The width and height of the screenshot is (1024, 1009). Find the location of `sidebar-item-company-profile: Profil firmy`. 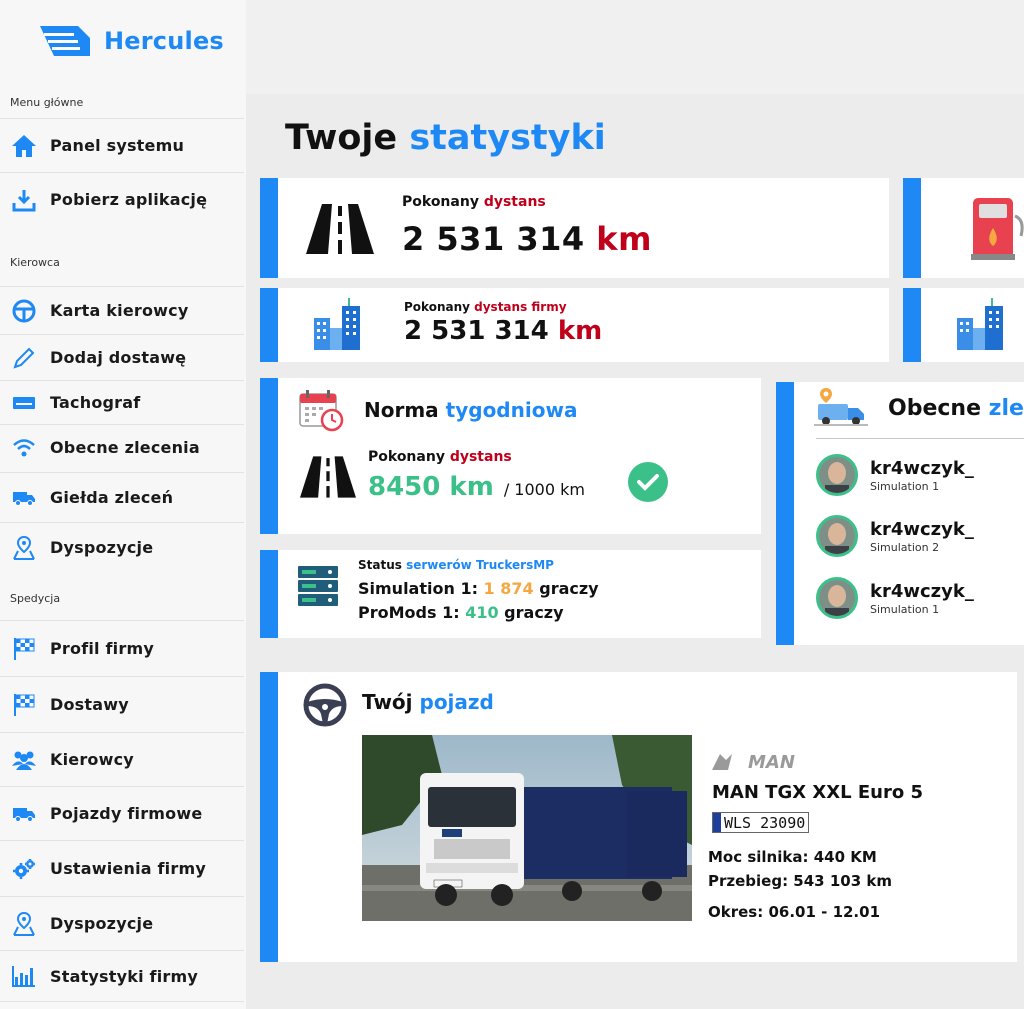

sidebar-item-company-profile: Profil firmy is located at coordinates (122, 648).